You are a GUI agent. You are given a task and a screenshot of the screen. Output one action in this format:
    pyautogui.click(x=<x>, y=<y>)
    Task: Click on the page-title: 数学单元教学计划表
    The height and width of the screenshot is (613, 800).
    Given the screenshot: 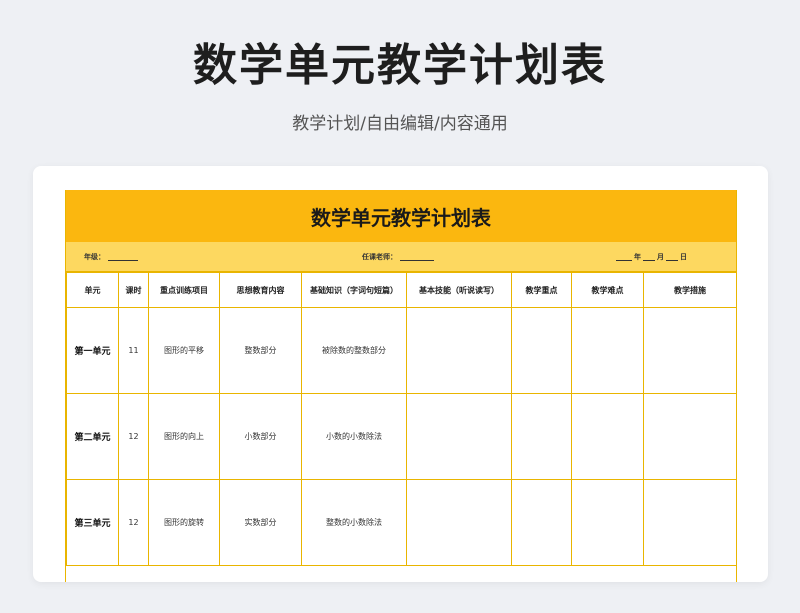 What is the action you would take?
    pyautogui.click(x=400, y=65)
    